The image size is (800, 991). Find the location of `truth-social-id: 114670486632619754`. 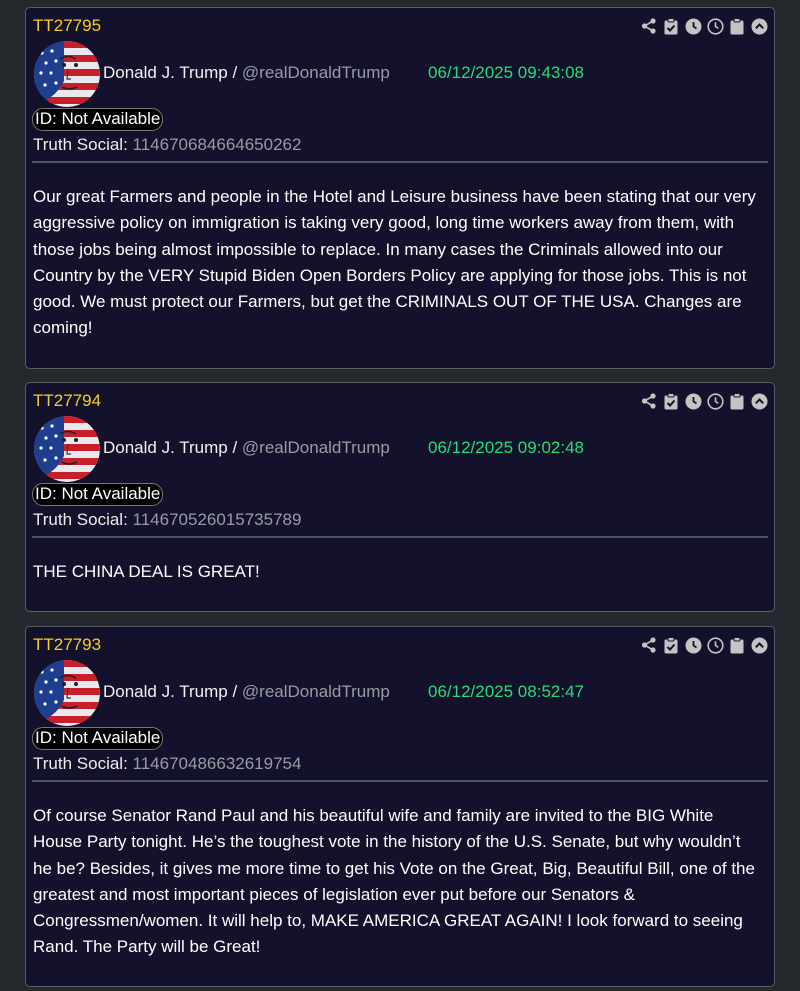

truth-social-id: 114670486632619754 is located at coordinates (217, 763).